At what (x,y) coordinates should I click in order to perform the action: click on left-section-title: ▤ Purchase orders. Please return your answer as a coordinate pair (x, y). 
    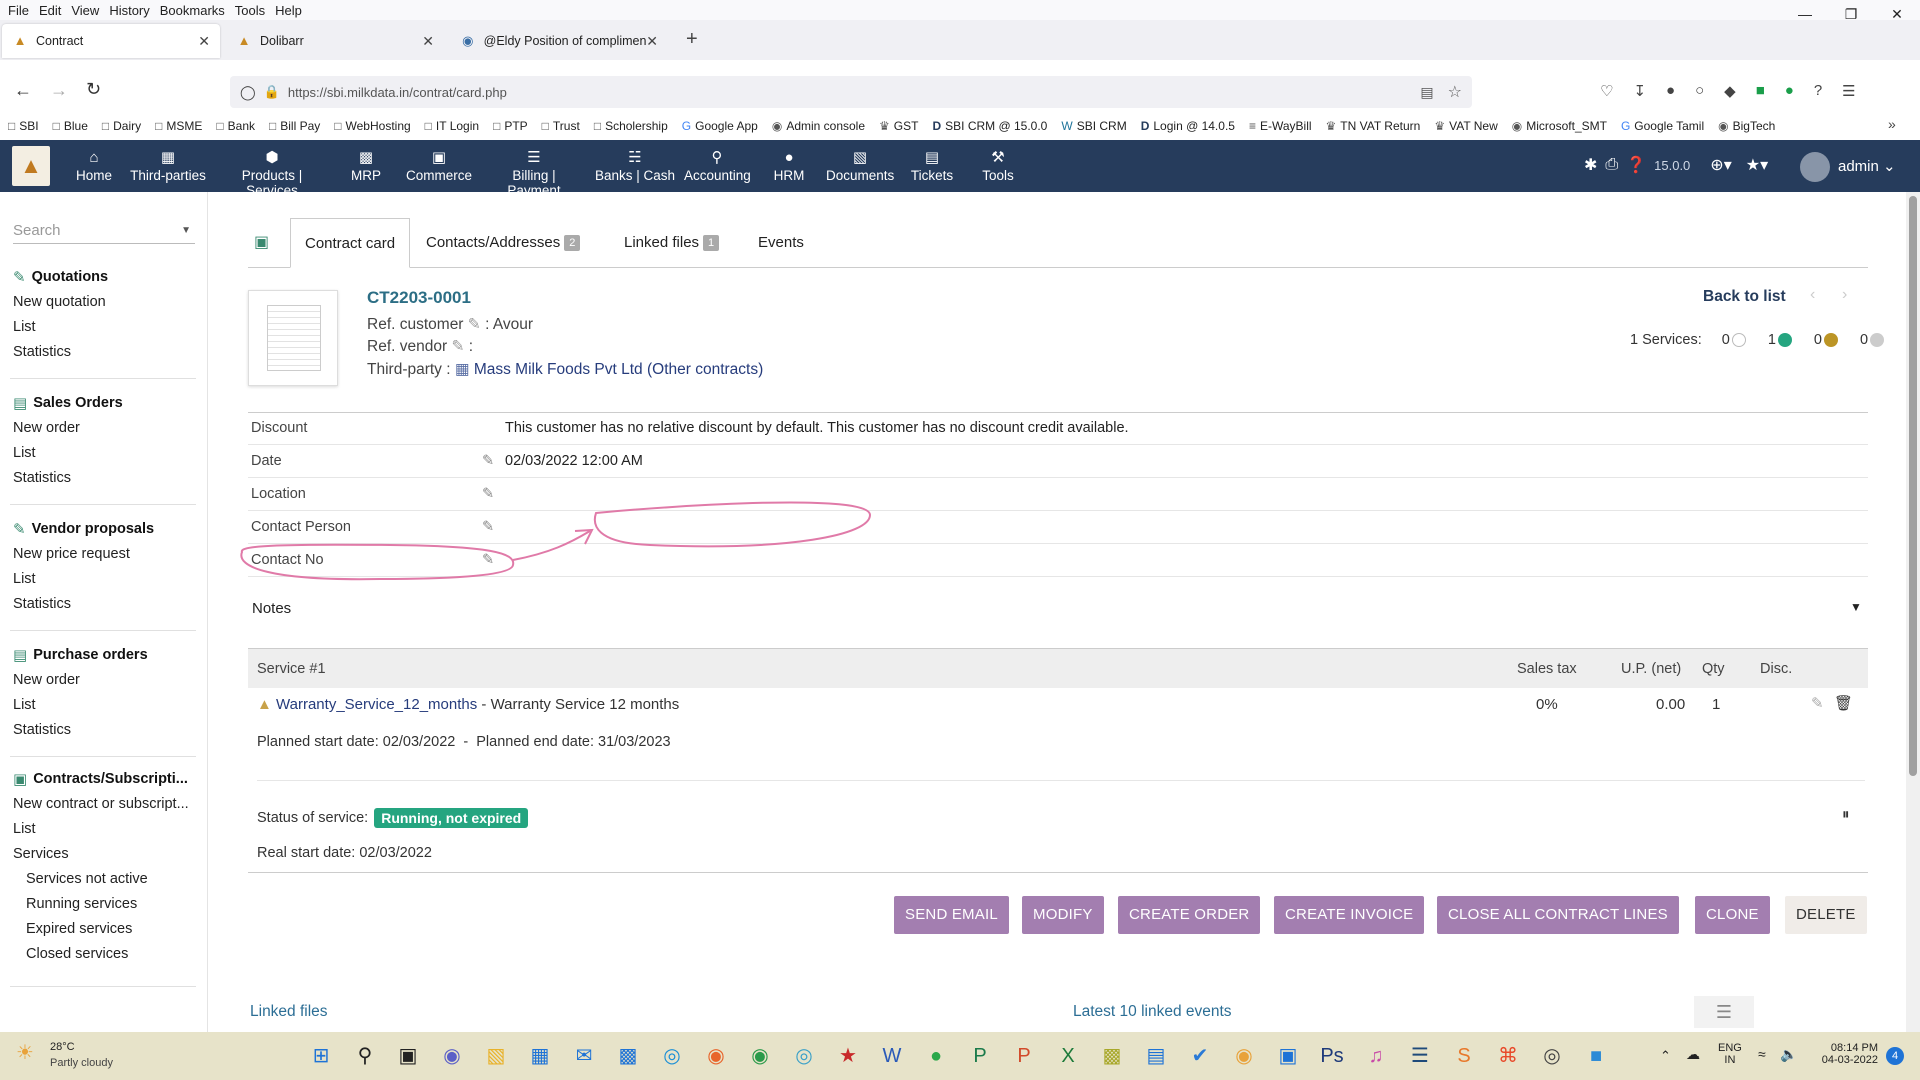
    Looking at the image, I should click on (80, 655).